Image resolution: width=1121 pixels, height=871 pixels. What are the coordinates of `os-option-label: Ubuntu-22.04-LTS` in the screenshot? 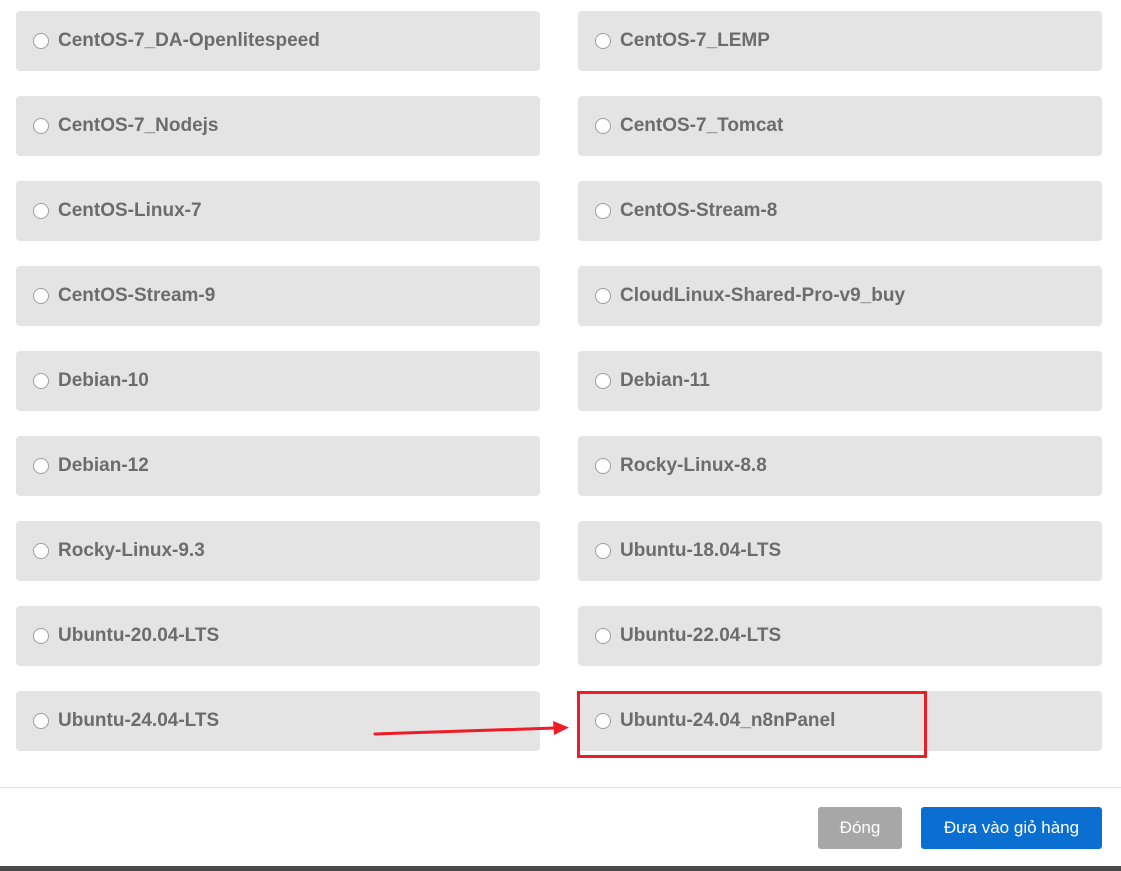 It's located at (701, 635).